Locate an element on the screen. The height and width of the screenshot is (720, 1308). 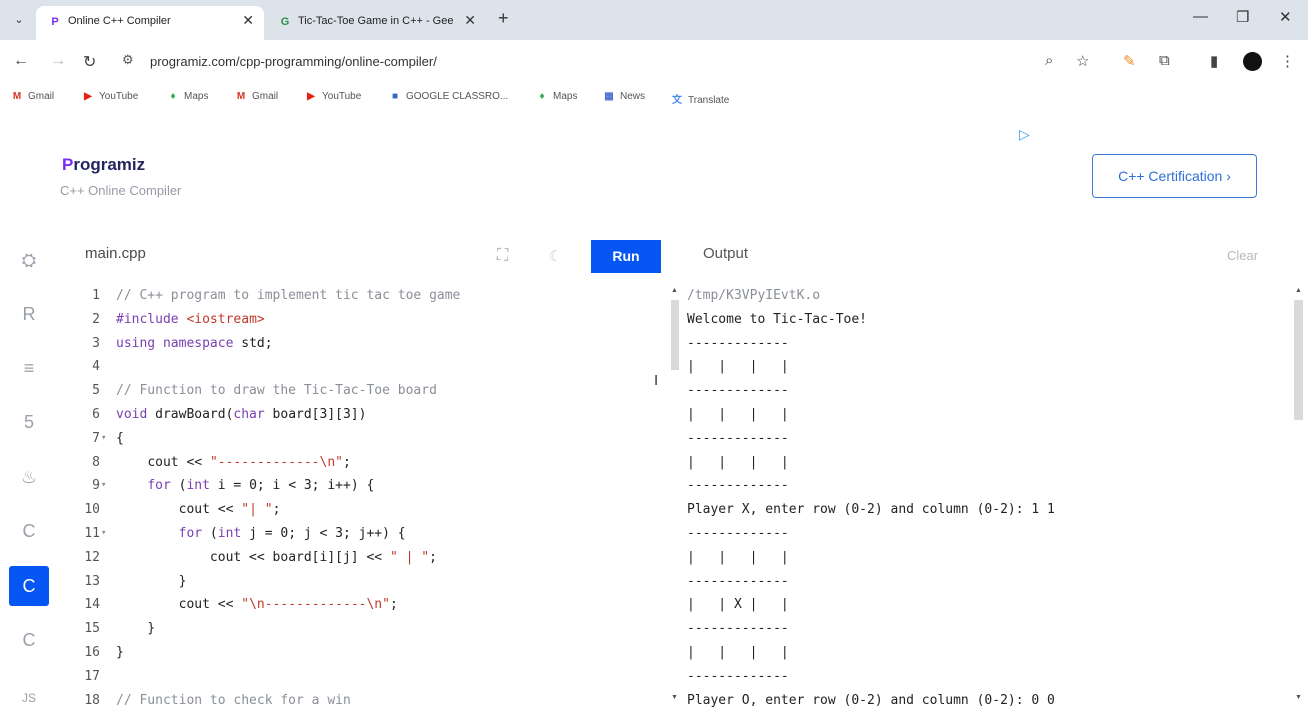
code-line: 6 void drawBoard(char board[3][3]) is located at coordinates (367, 415).